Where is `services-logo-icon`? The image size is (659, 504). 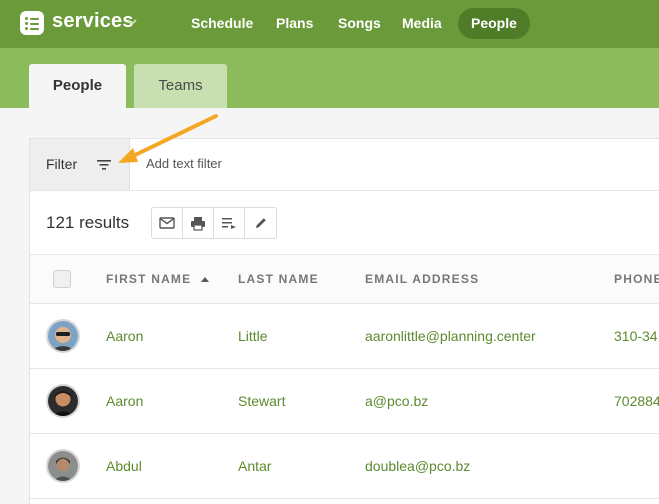
services-logo-icon is located at coordinates (32, 23).